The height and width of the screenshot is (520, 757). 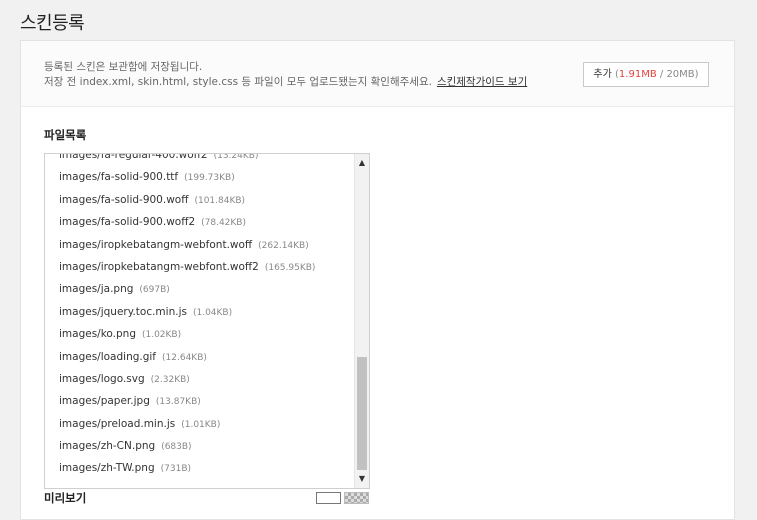 What do you see at coordinates (220, 200) in the screenshot?
I see `file-size: (101.84KB)` at bounding box center [220, 200].